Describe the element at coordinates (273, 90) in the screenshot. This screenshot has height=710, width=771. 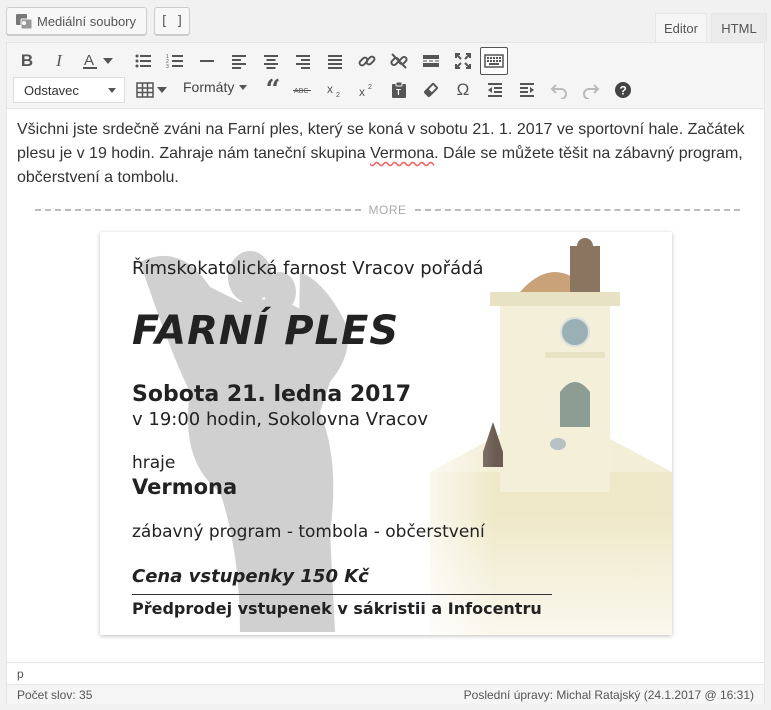
I see `blockquote-icon: “` at that location.